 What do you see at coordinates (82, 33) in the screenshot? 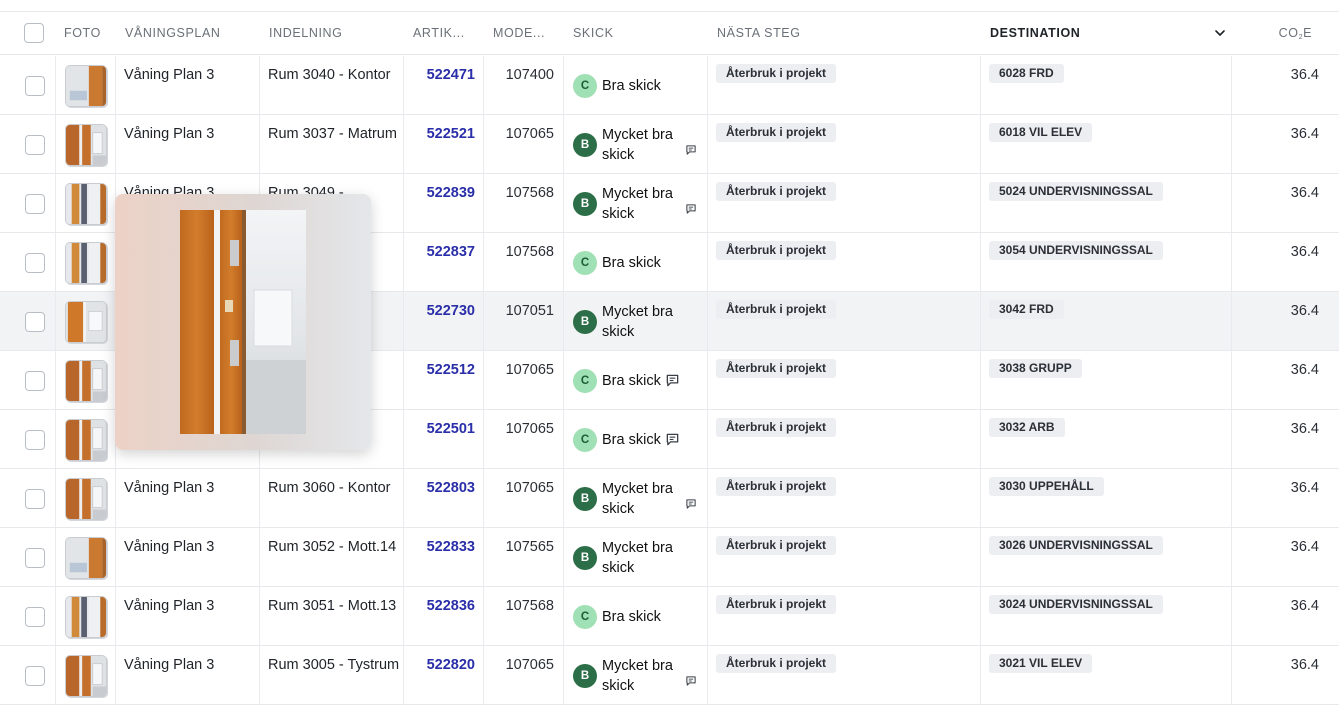
I see `header-foto: FOTO` at bounding box center [82, 33].